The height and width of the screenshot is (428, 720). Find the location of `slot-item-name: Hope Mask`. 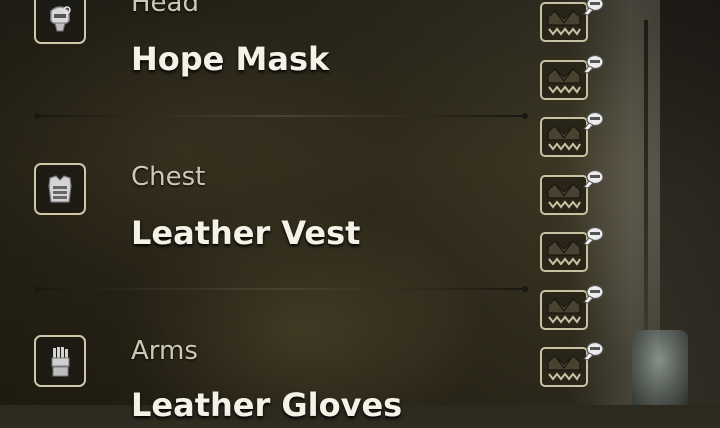

slot-item-name: Hope Mask is located at coordinates (230, 59).